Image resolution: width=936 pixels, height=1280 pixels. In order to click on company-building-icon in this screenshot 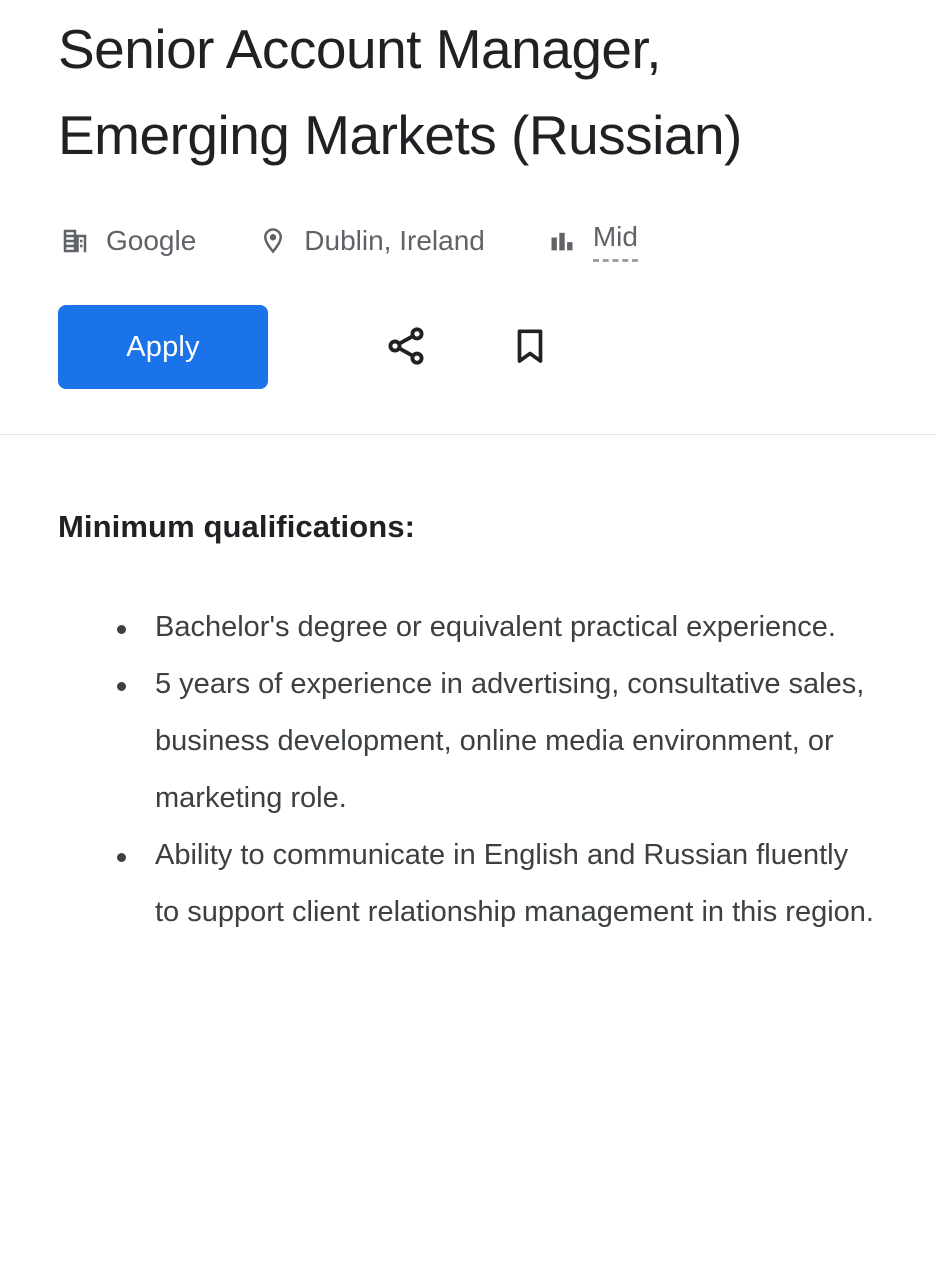, I will do `click(75, 241)`.